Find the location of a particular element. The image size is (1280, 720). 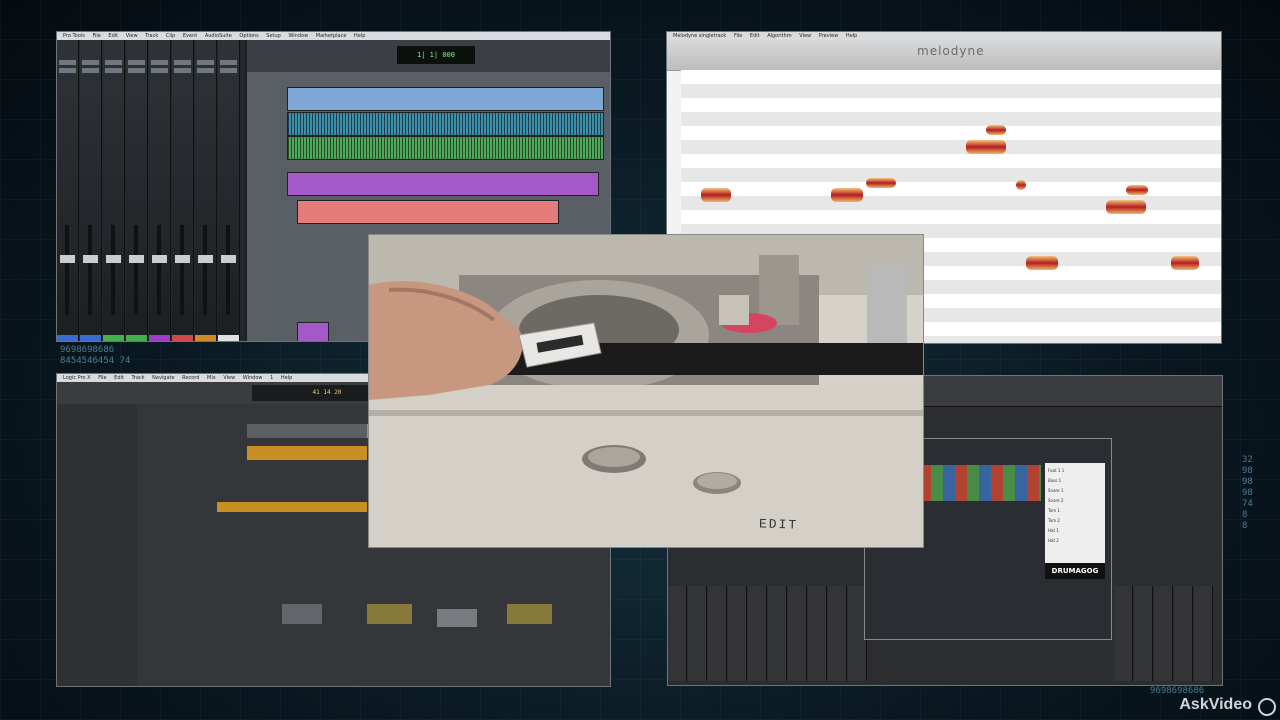

menu-item: Mix is located at coordinates (211, 378).